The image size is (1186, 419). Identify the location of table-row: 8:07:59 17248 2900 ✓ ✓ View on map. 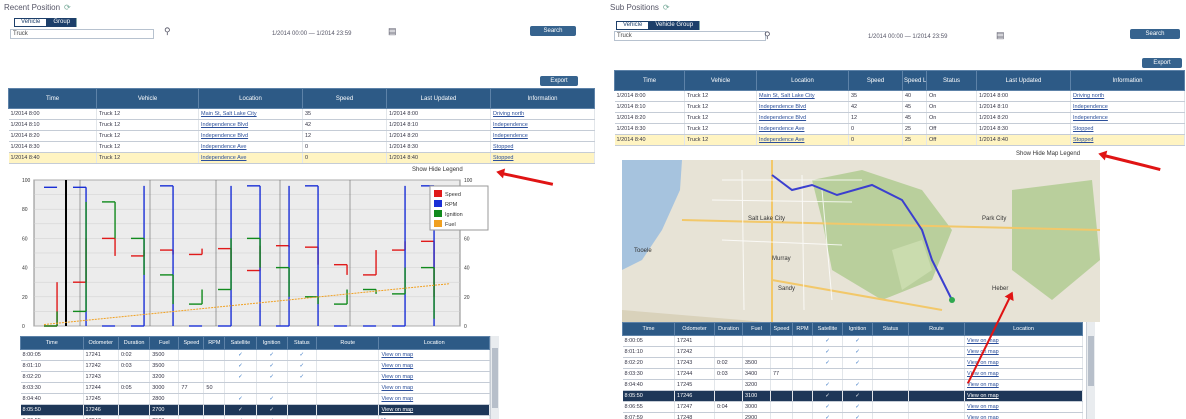
(852, 415).